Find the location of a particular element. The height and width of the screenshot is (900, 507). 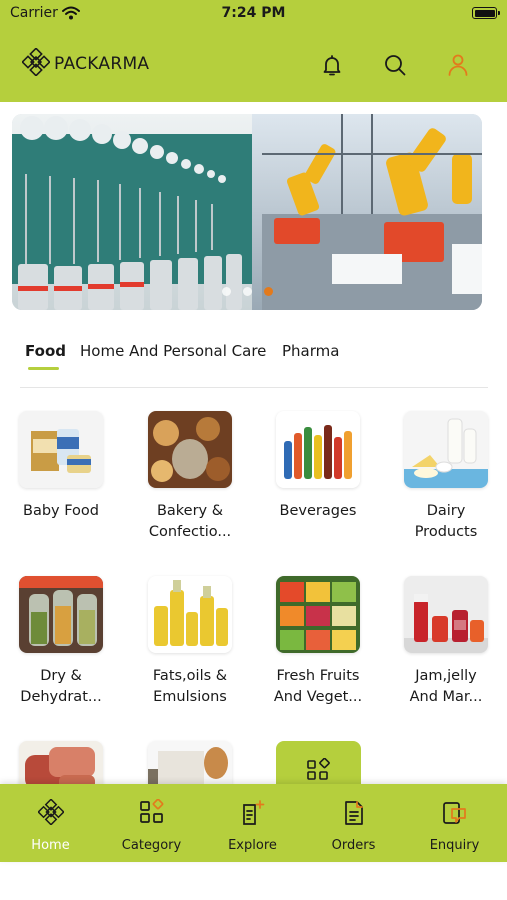

view-all-grid-icon is located at coordinates (319, 770).